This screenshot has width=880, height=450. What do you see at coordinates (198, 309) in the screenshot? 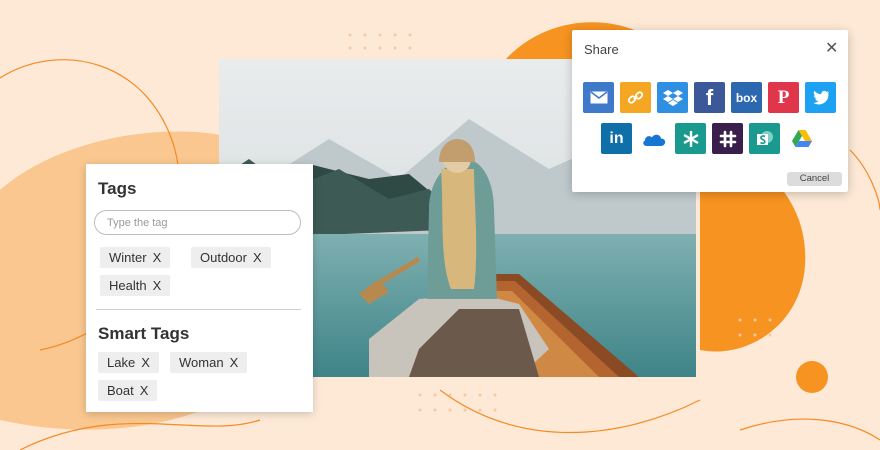
I see `divider` at bounding box center [198, 309].